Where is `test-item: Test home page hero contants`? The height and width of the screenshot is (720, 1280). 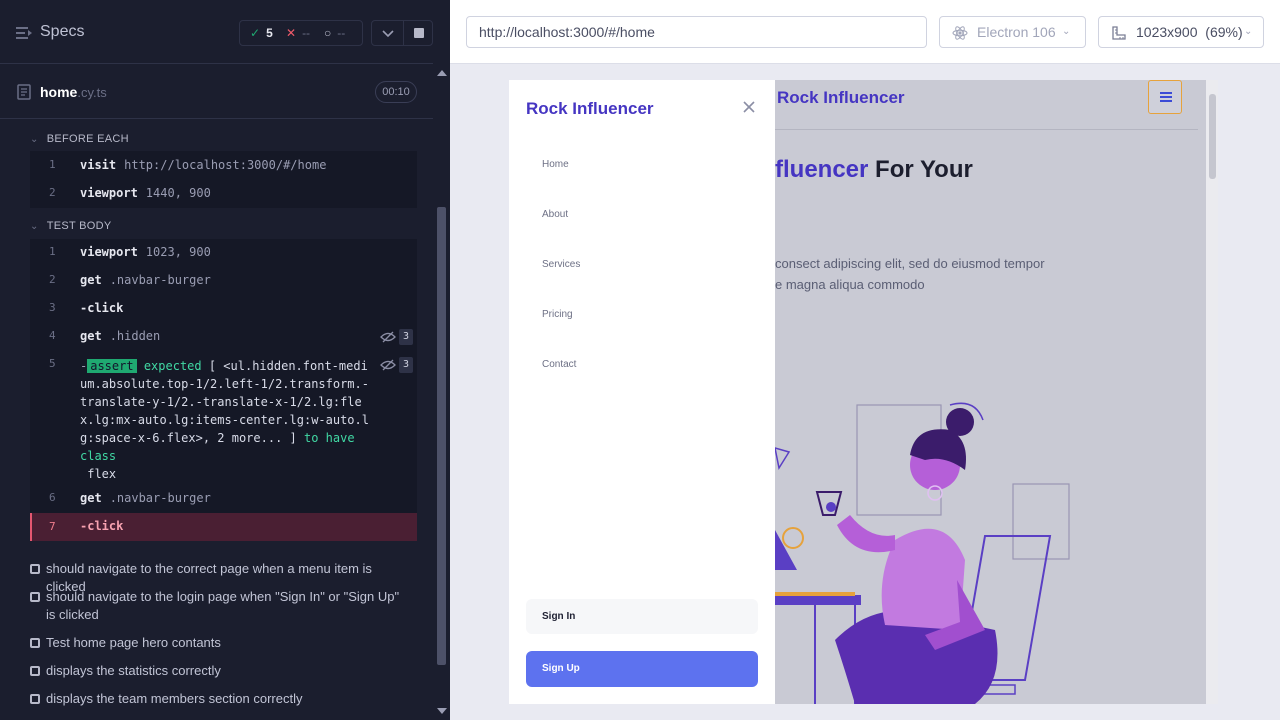
test-item: Test home page hero contants is located at coordinates (220, 643).